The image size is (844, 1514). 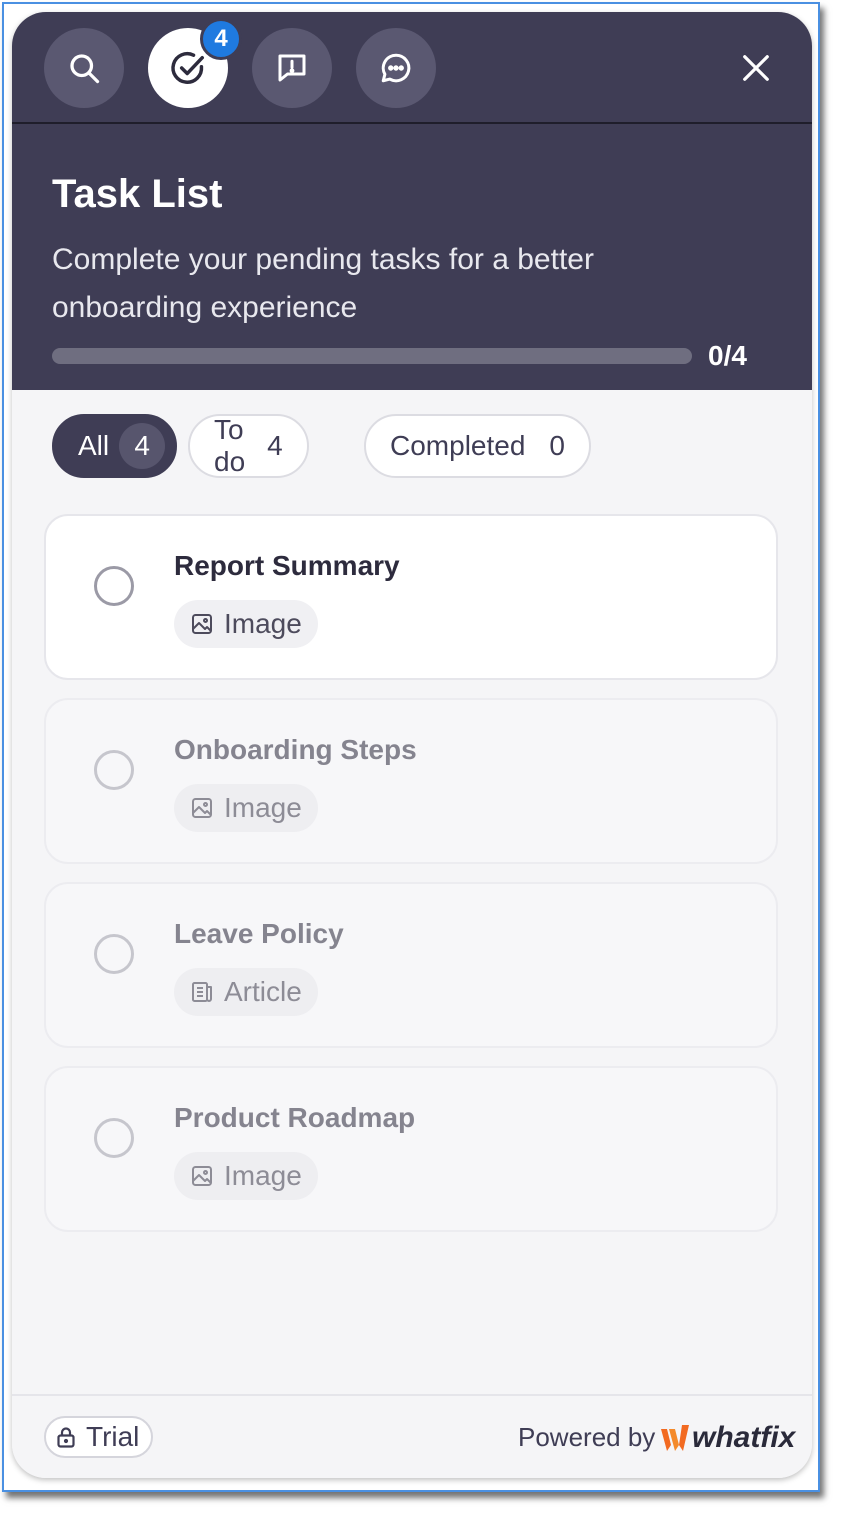 I want to click on chat-icon, so click(x=396, y=68).